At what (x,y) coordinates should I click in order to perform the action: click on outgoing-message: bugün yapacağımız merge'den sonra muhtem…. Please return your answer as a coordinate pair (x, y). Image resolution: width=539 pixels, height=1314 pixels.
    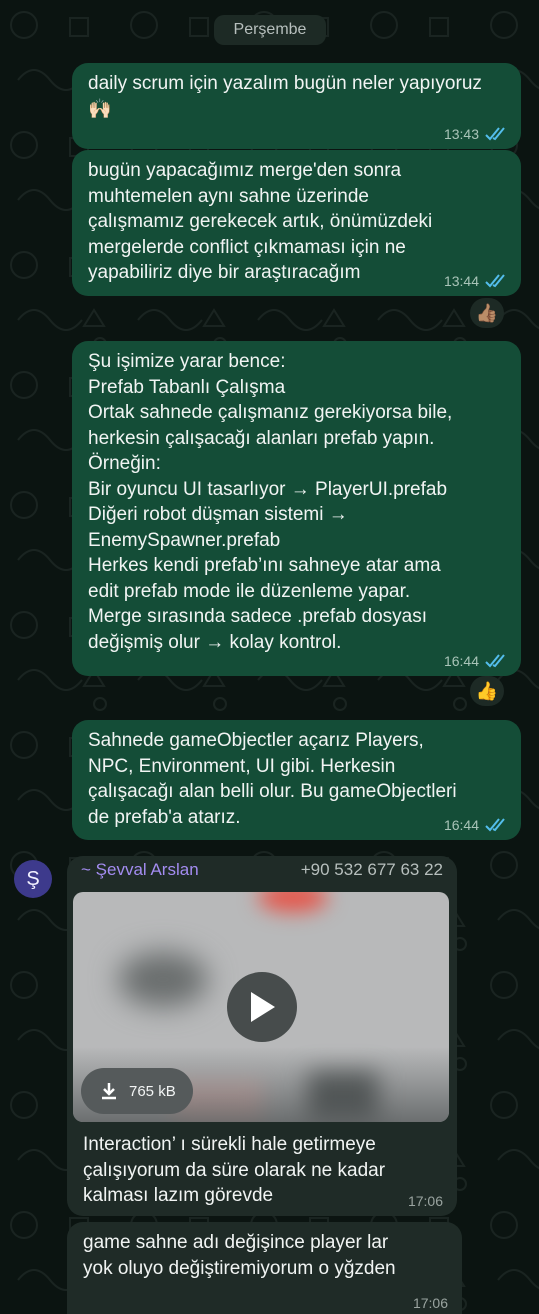
    Looking at the image, I should click on (296, 223).